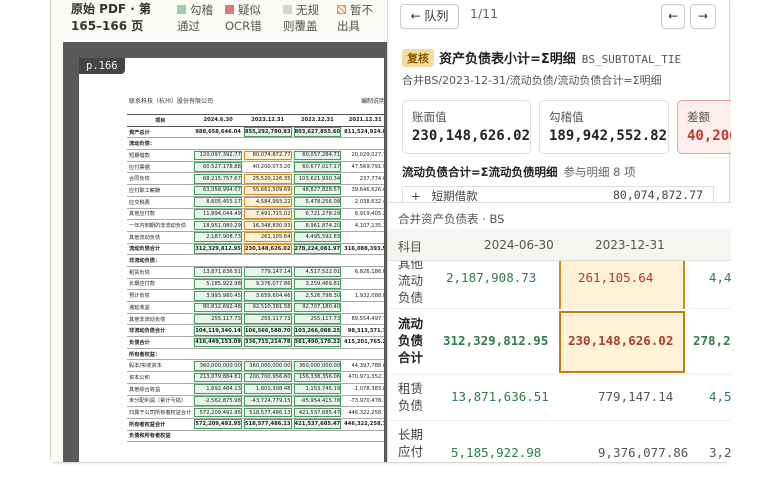 The image size is (780, 493). I want to click on pdf-value-cell: 60,677,017.17, so click(317, 167).